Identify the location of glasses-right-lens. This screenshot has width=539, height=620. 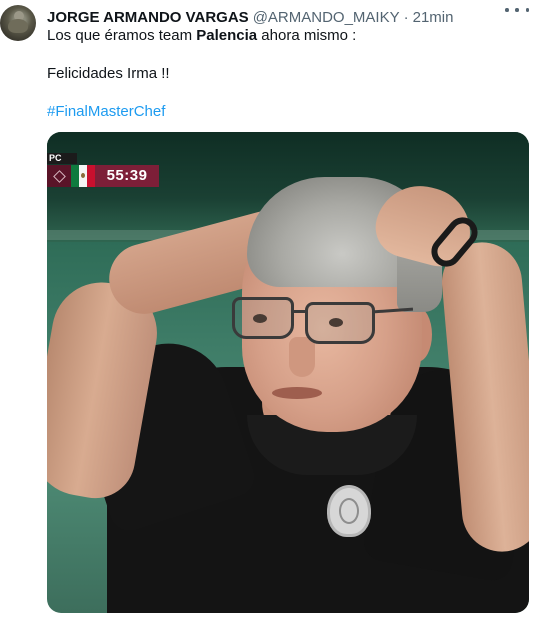
(340, 323).